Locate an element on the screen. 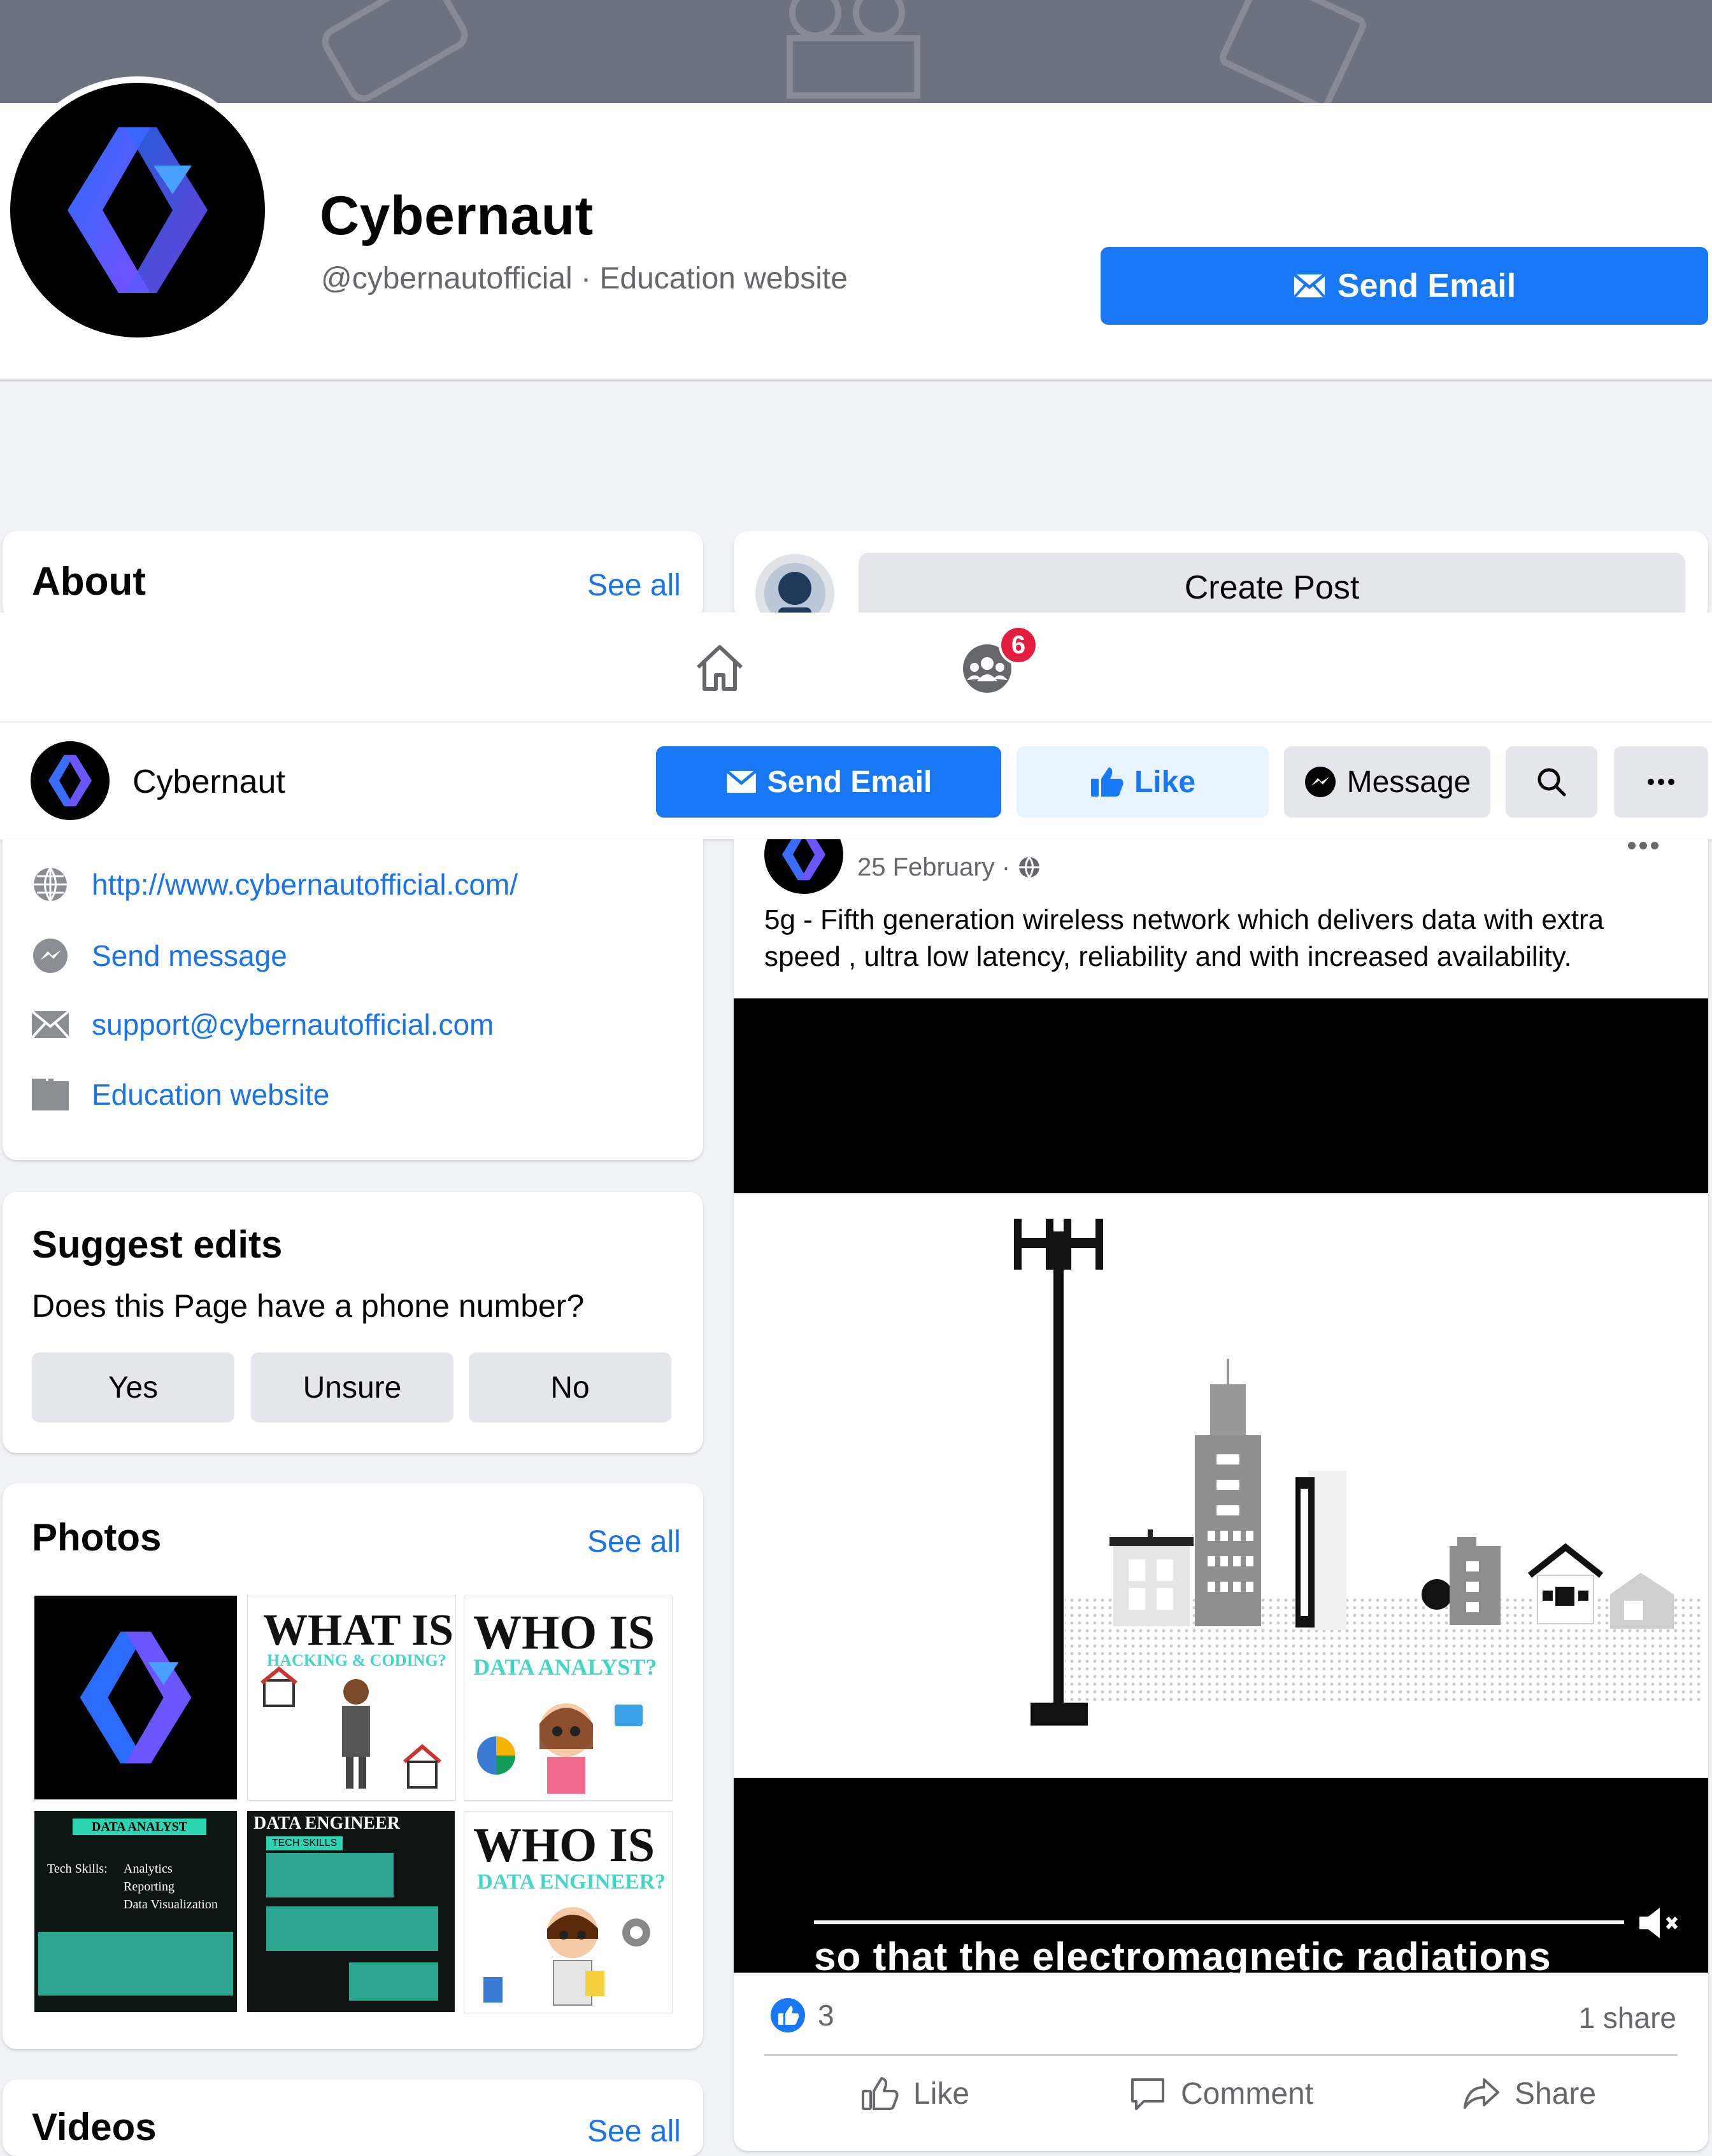 The height and width of the screenshot is (2156, 1712). like-page-label: Like is located at coordinates (1165, 782).